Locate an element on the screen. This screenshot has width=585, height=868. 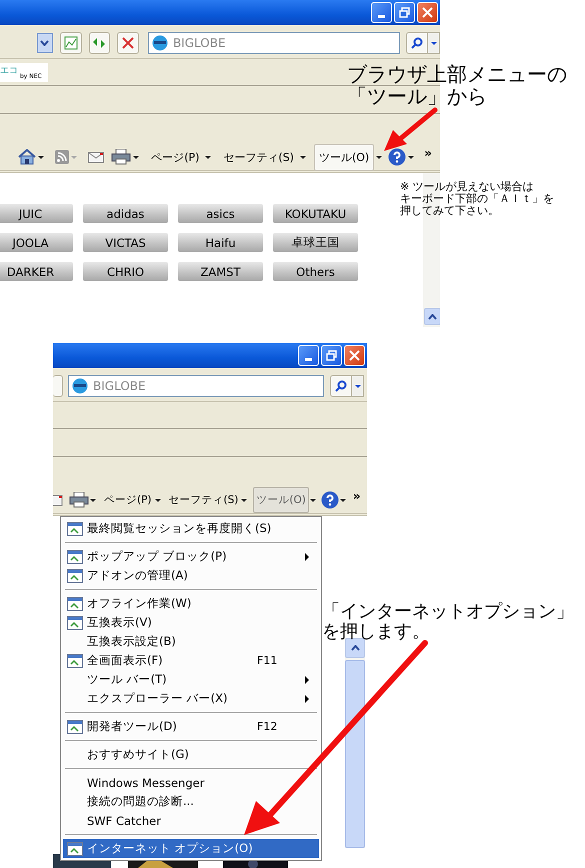
banner-text: エコ is located at coordinates (9, 70).